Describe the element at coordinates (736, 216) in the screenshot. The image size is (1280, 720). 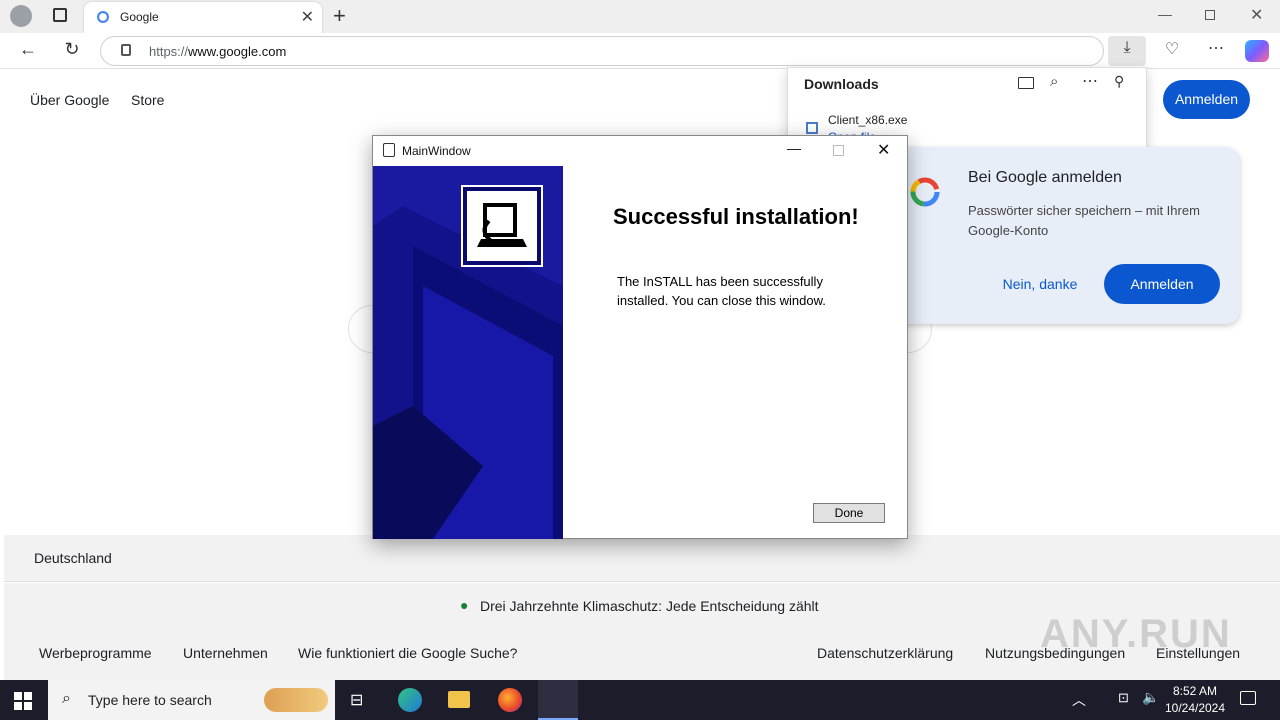
I see `installer-heading: Successful installation!` at that location.